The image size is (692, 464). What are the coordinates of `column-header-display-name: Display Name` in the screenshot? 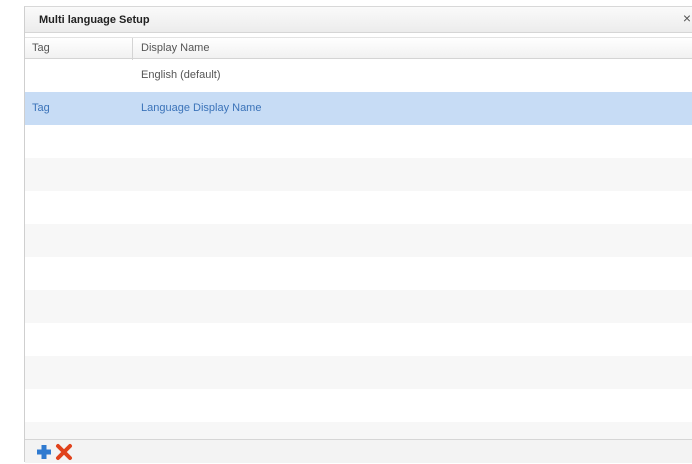 It's located at (412, 49).